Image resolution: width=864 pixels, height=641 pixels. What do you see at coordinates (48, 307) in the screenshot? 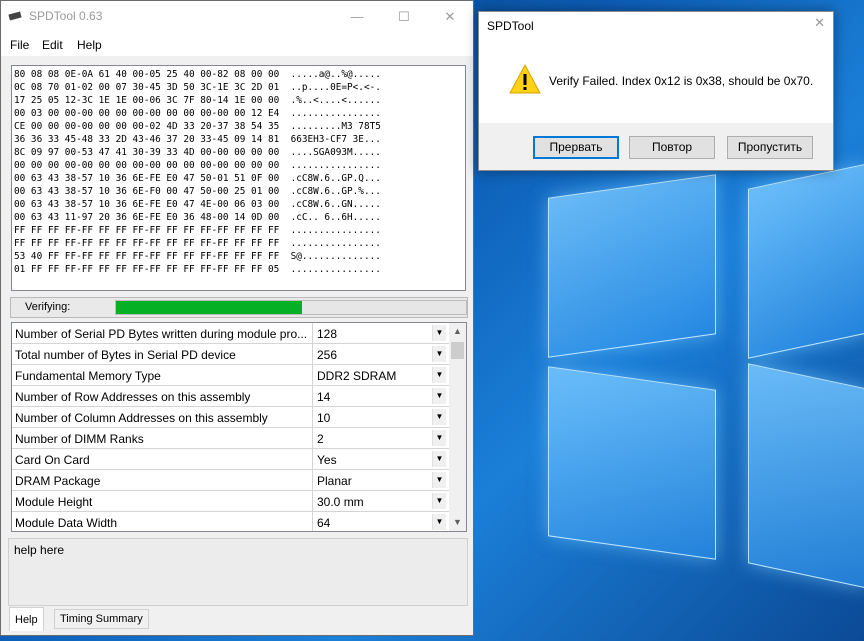
I see `status-label: Verifying:` at bounding box center [48, 307].